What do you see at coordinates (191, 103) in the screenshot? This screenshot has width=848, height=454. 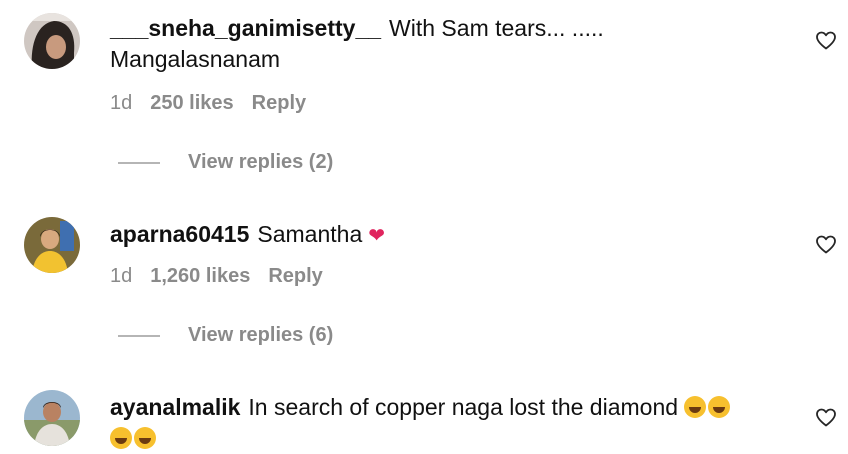 I see `comment-likes: 250 likes` at bounding box center [191, 103].